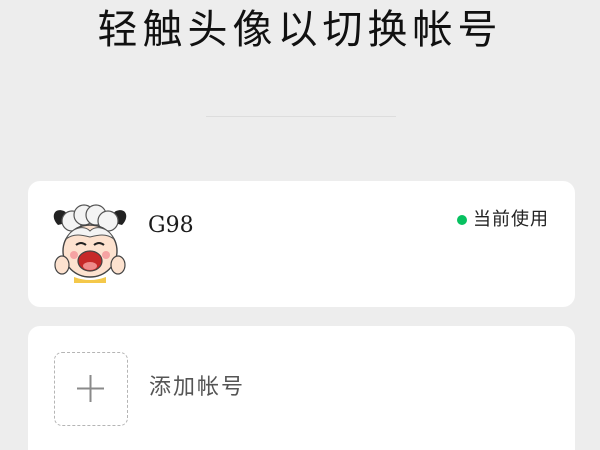  What do you see at coordinates (511, 219) in the screenshot?
I see `status-label: 当前使用` at bounding box center [511, 219].